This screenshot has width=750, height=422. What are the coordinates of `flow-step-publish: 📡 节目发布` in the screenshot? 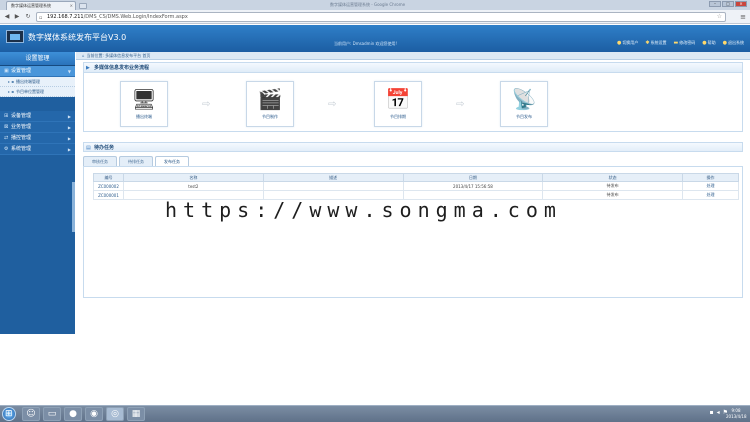 It's located at (524, 104).